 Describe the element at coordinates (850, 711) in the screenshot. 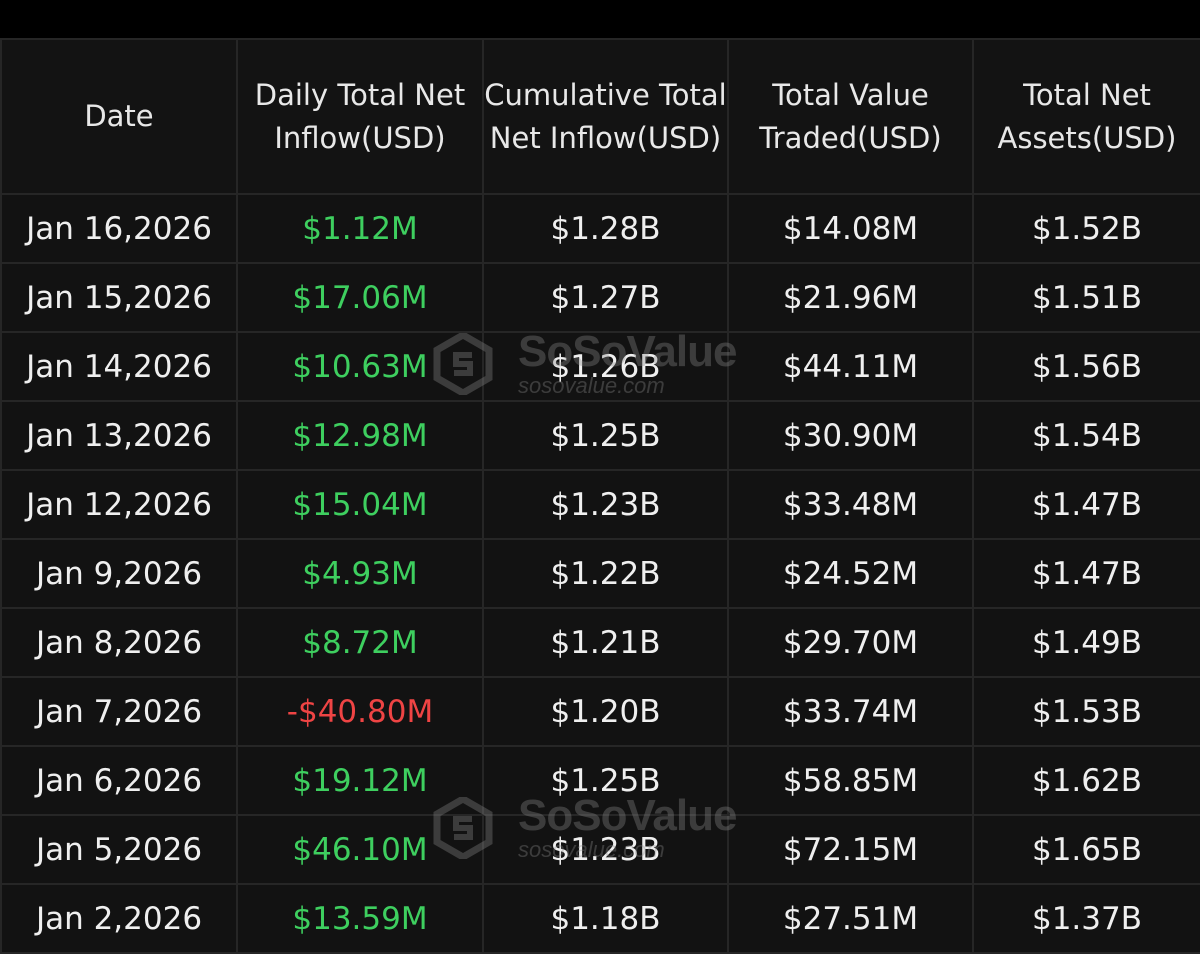

I see `cell-total-value-traded: $33.74M` at that location.